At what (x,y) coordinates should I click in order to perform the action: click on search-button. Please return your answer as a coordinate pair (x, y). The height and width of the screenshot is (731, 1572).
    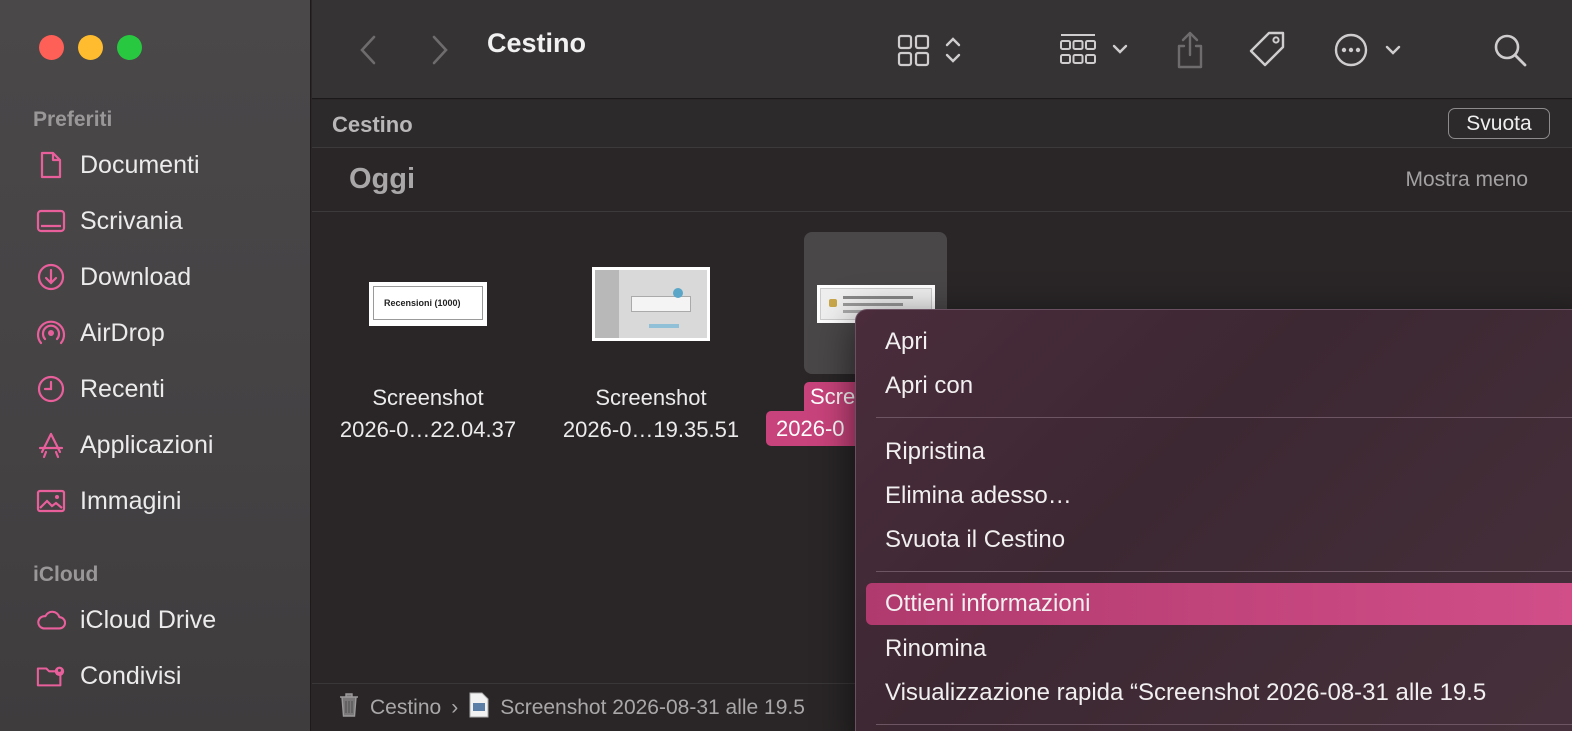
    Looking at the image, I should click on (1510, 49).